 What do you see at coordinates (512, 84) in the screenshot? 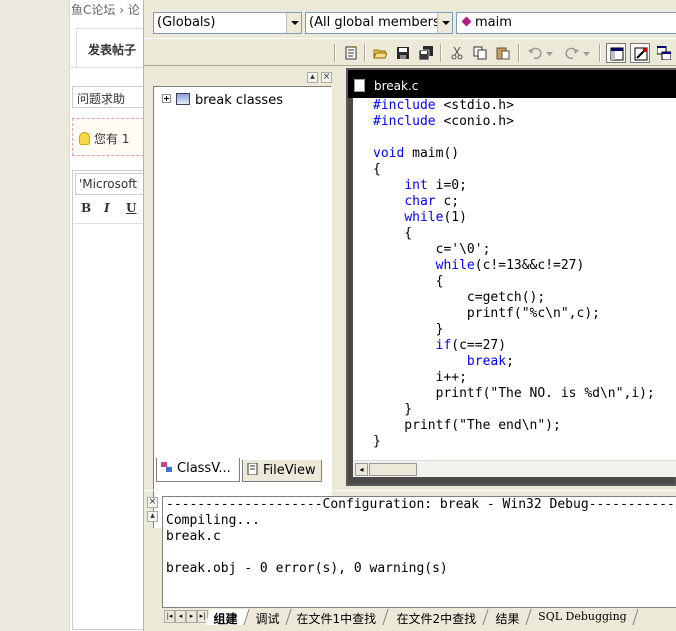
I see `editor-titlebar: break.c` at bounding box center [512, 84].